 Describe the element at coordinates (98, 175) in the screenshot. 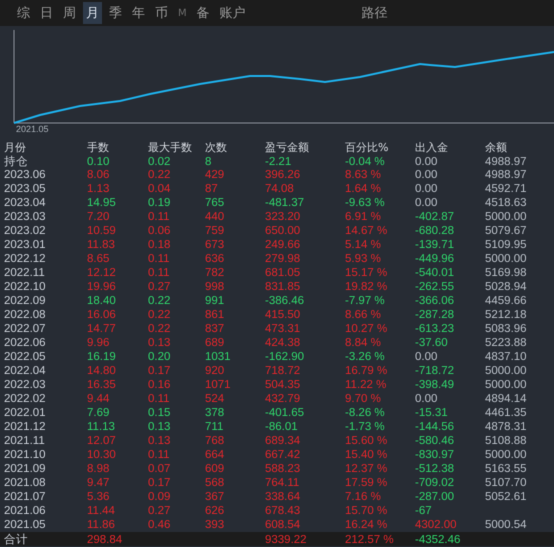

I see `table-cell: 8.06` at that location.